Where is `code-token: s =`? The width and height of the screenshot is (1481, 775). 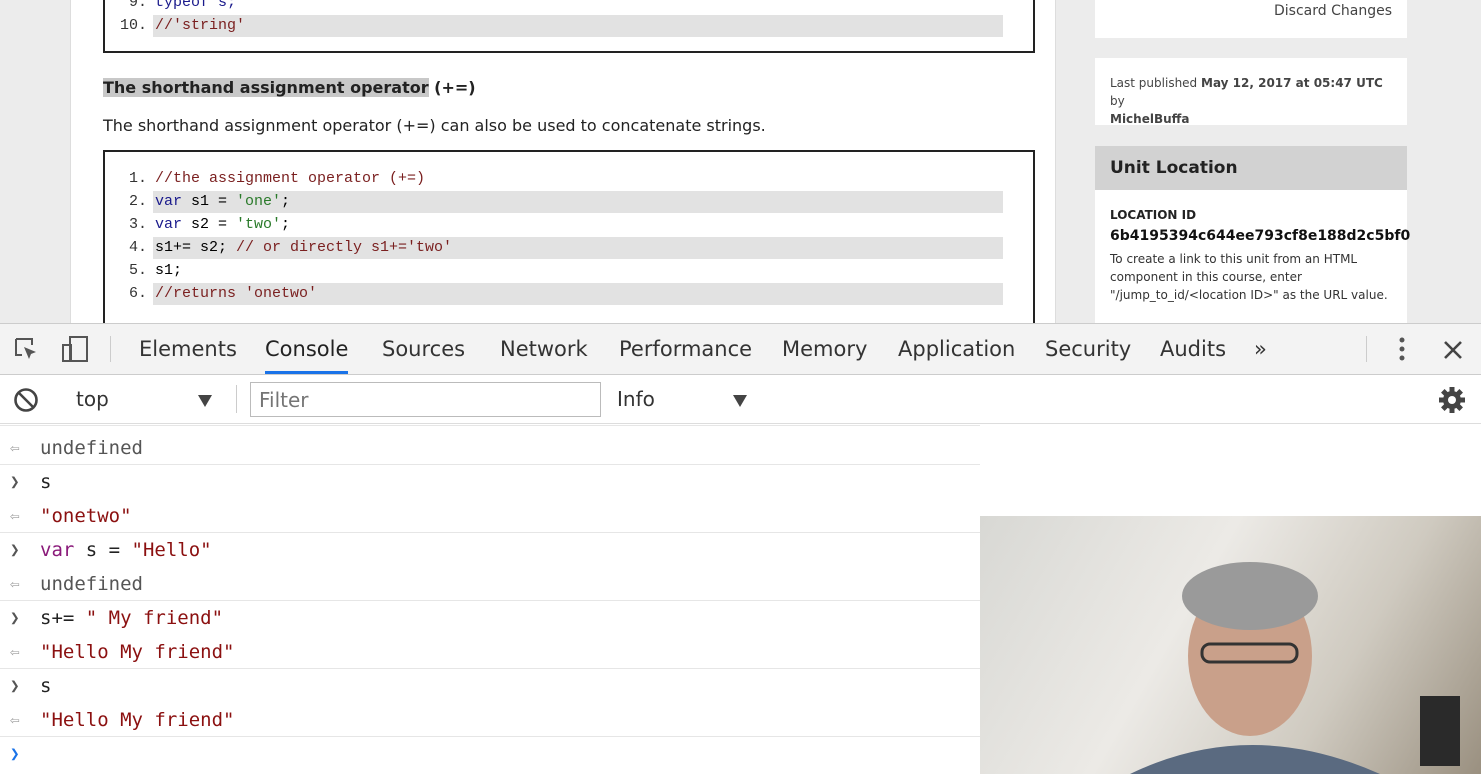 code-token: s = is located at coordinates (103, 550).